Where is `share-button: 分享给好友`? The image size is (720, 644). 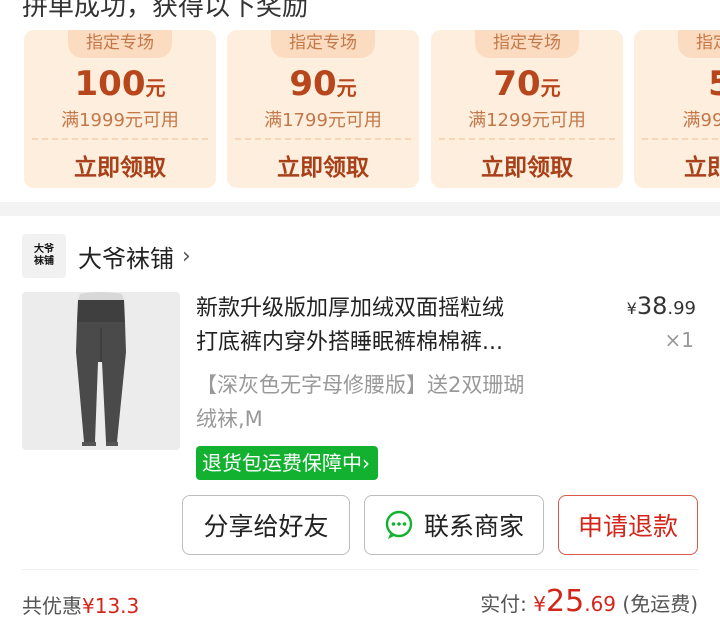
share-button: 分享给好友 is located at coordinates (266, 525).